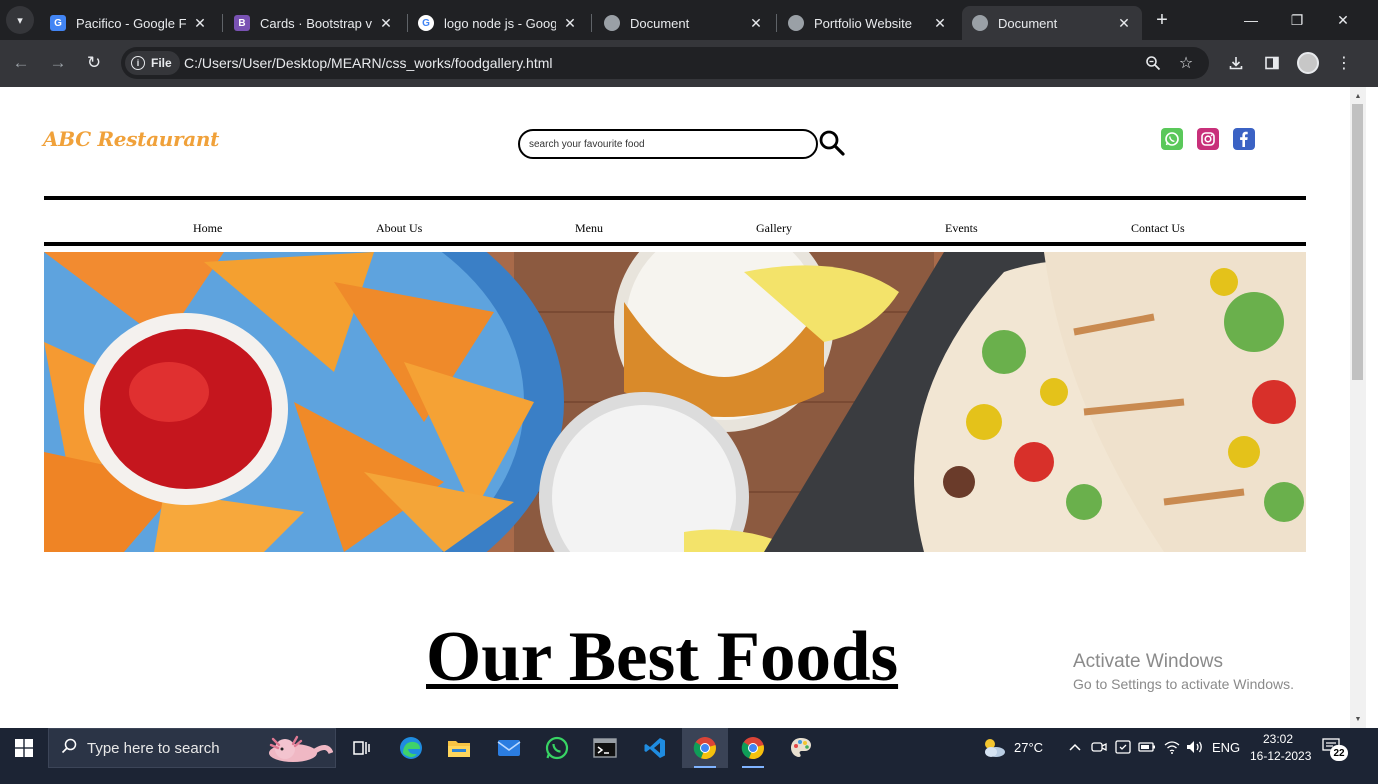 The image size is (1378, 784). I want to click on tab-title: Portfolio Website, so click(863, 23).